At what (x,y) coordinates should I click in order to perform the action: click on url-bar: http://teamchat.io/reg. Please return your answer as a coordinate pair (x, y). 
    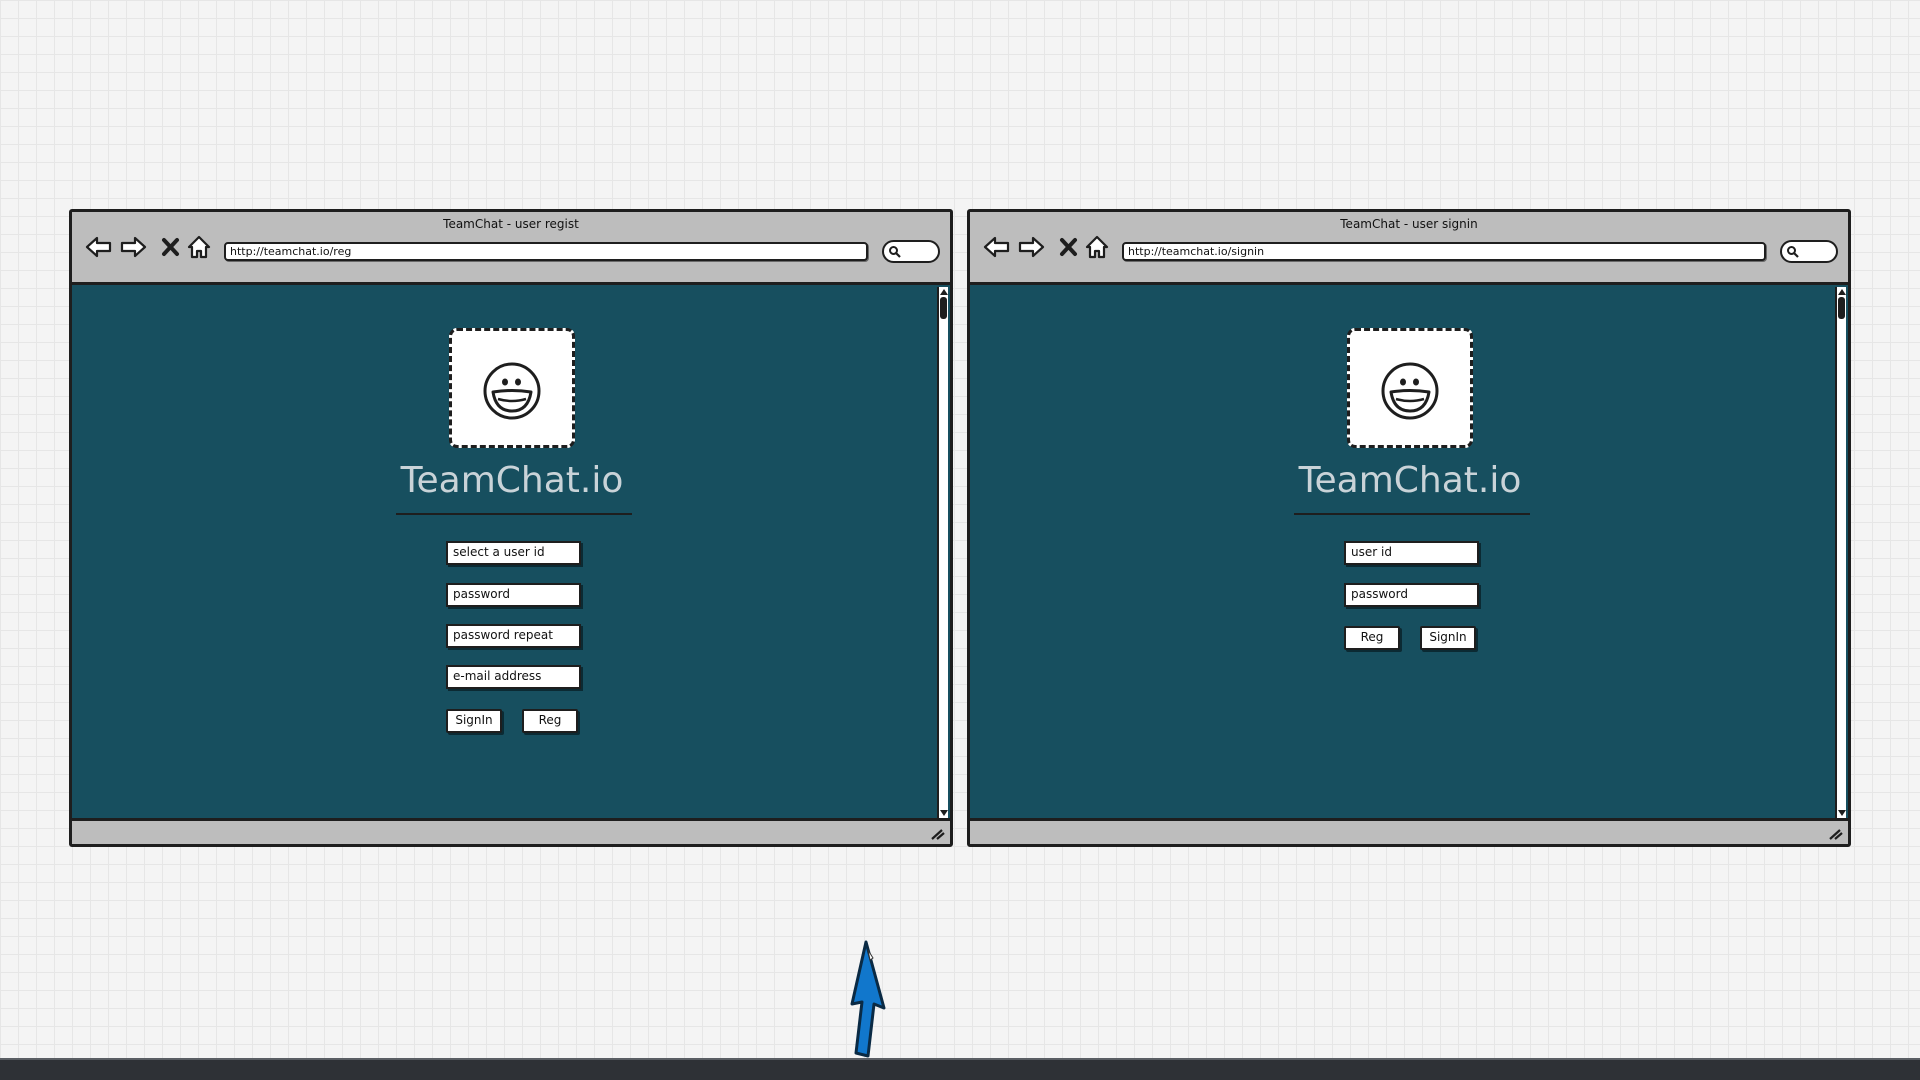
    Looking at the image, I should click on (546, 251).